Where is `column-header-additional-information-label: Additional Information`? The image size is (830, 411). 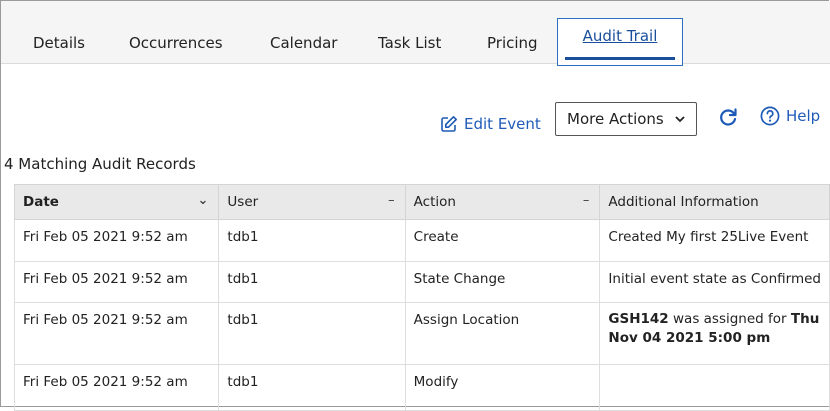
column-header-additional-information-label: Additional Information is located at coordinates (683, 202).